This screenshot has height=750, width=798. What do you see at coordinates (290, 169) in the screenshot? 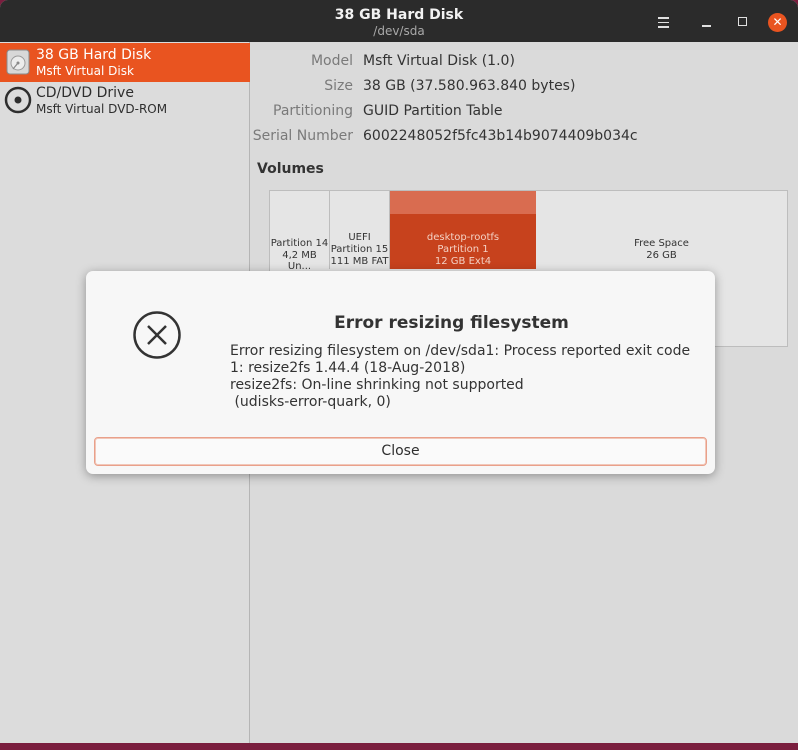
I see `volumes-heading: Volumes` at bounding box center [290, 169].